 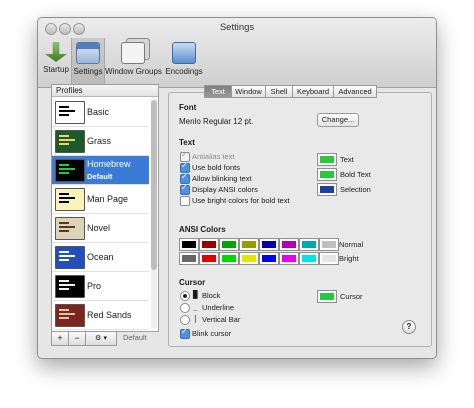 What do you see at coordinates (279, 91) in the screenshot?
I see `tab-shell: Shell` at bounding box center [279, 91].